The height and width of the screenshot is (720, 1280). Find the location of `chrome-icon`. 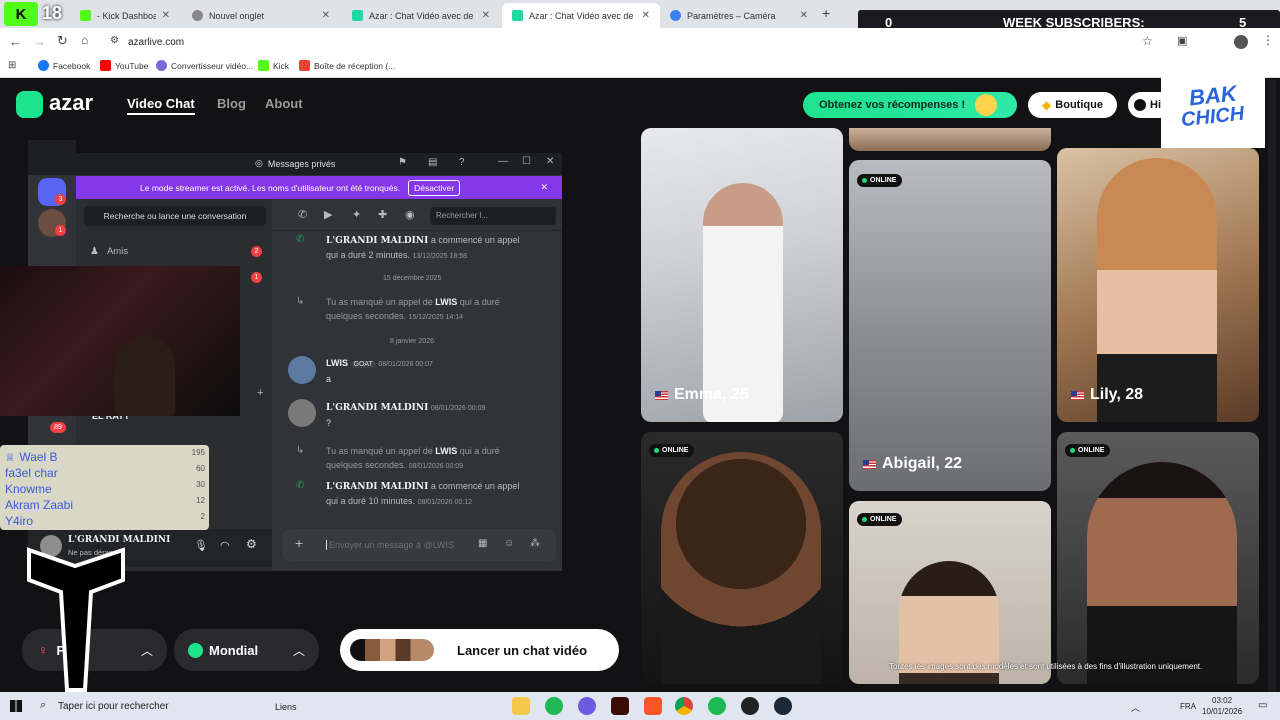

chrome-icon is located at coordinates (684, 706).